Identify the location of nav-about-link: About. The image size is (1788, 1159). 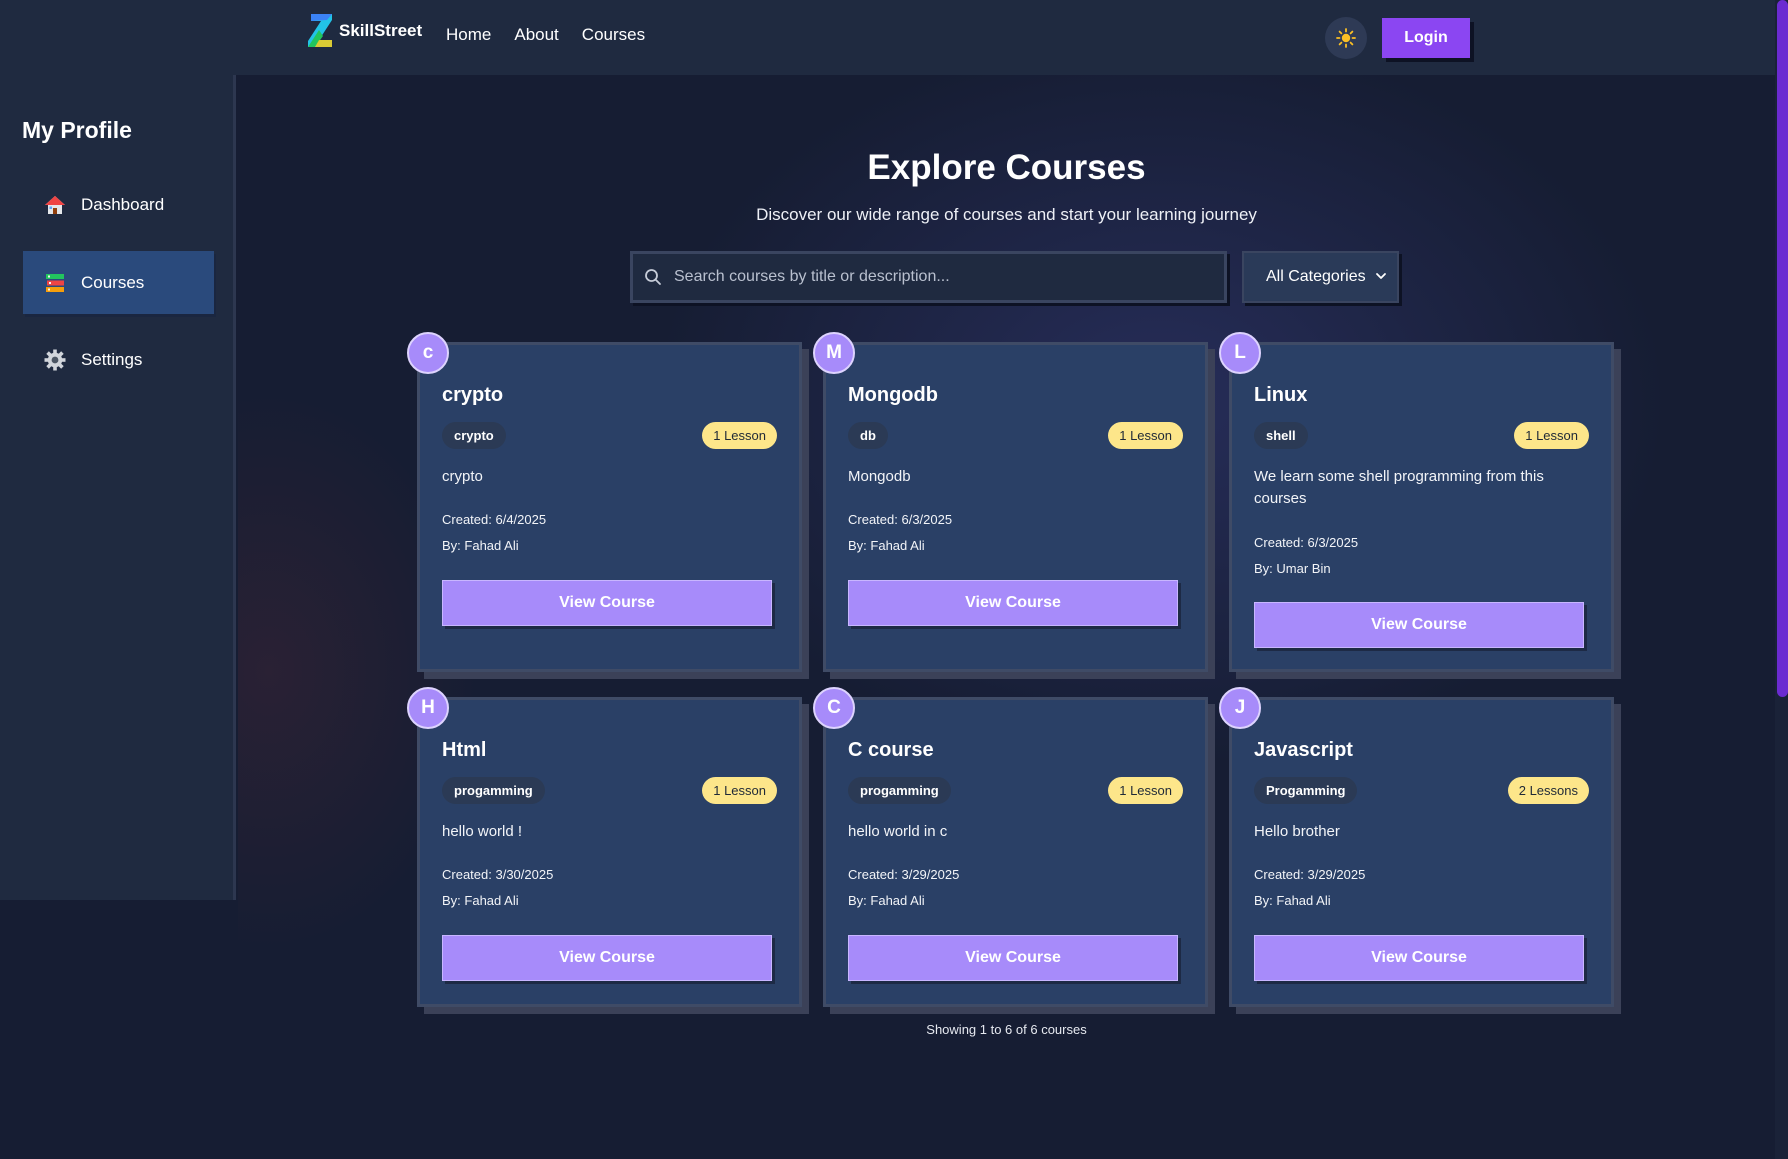
(536, 35).